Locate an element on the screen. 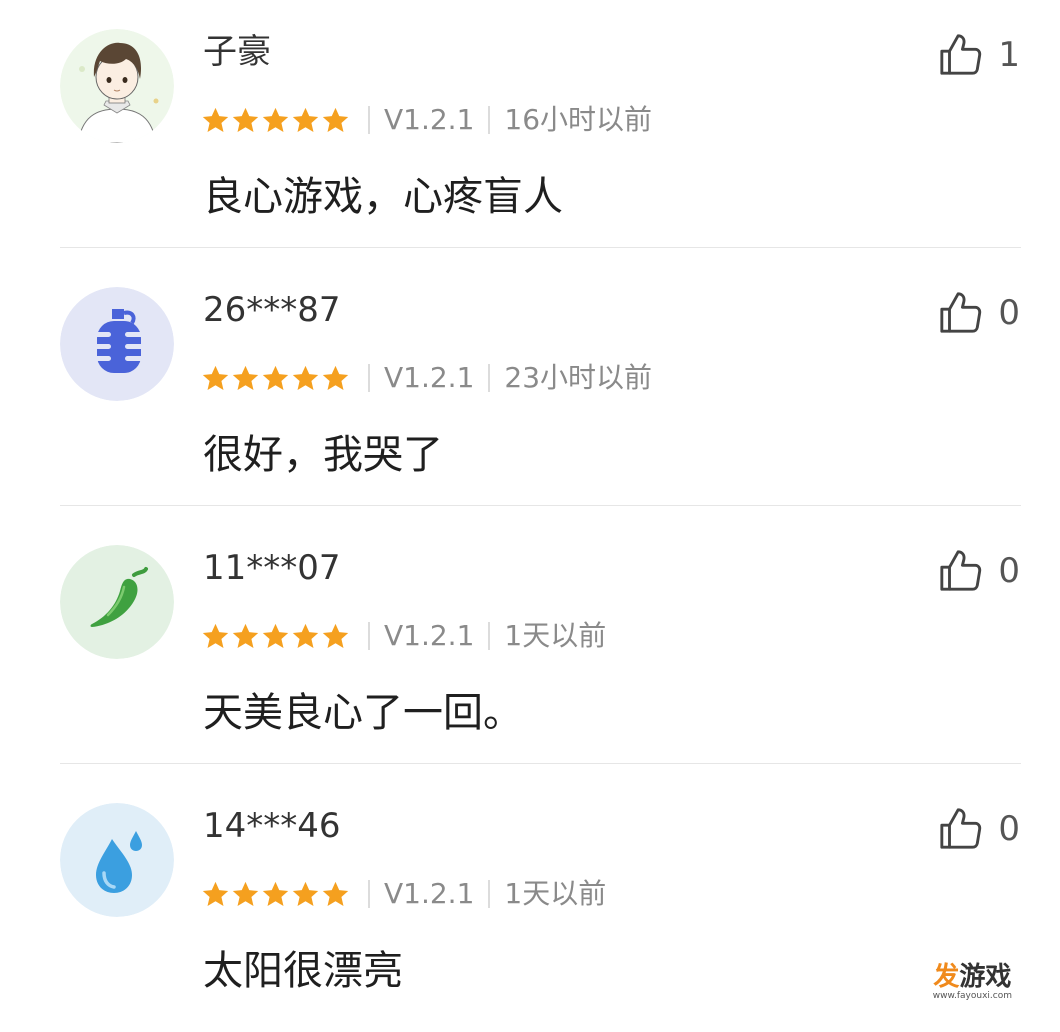 Image resolution: width=1060 pixels, height=1032 pixels. username: 11***07 is located at coordinates (272, 568).